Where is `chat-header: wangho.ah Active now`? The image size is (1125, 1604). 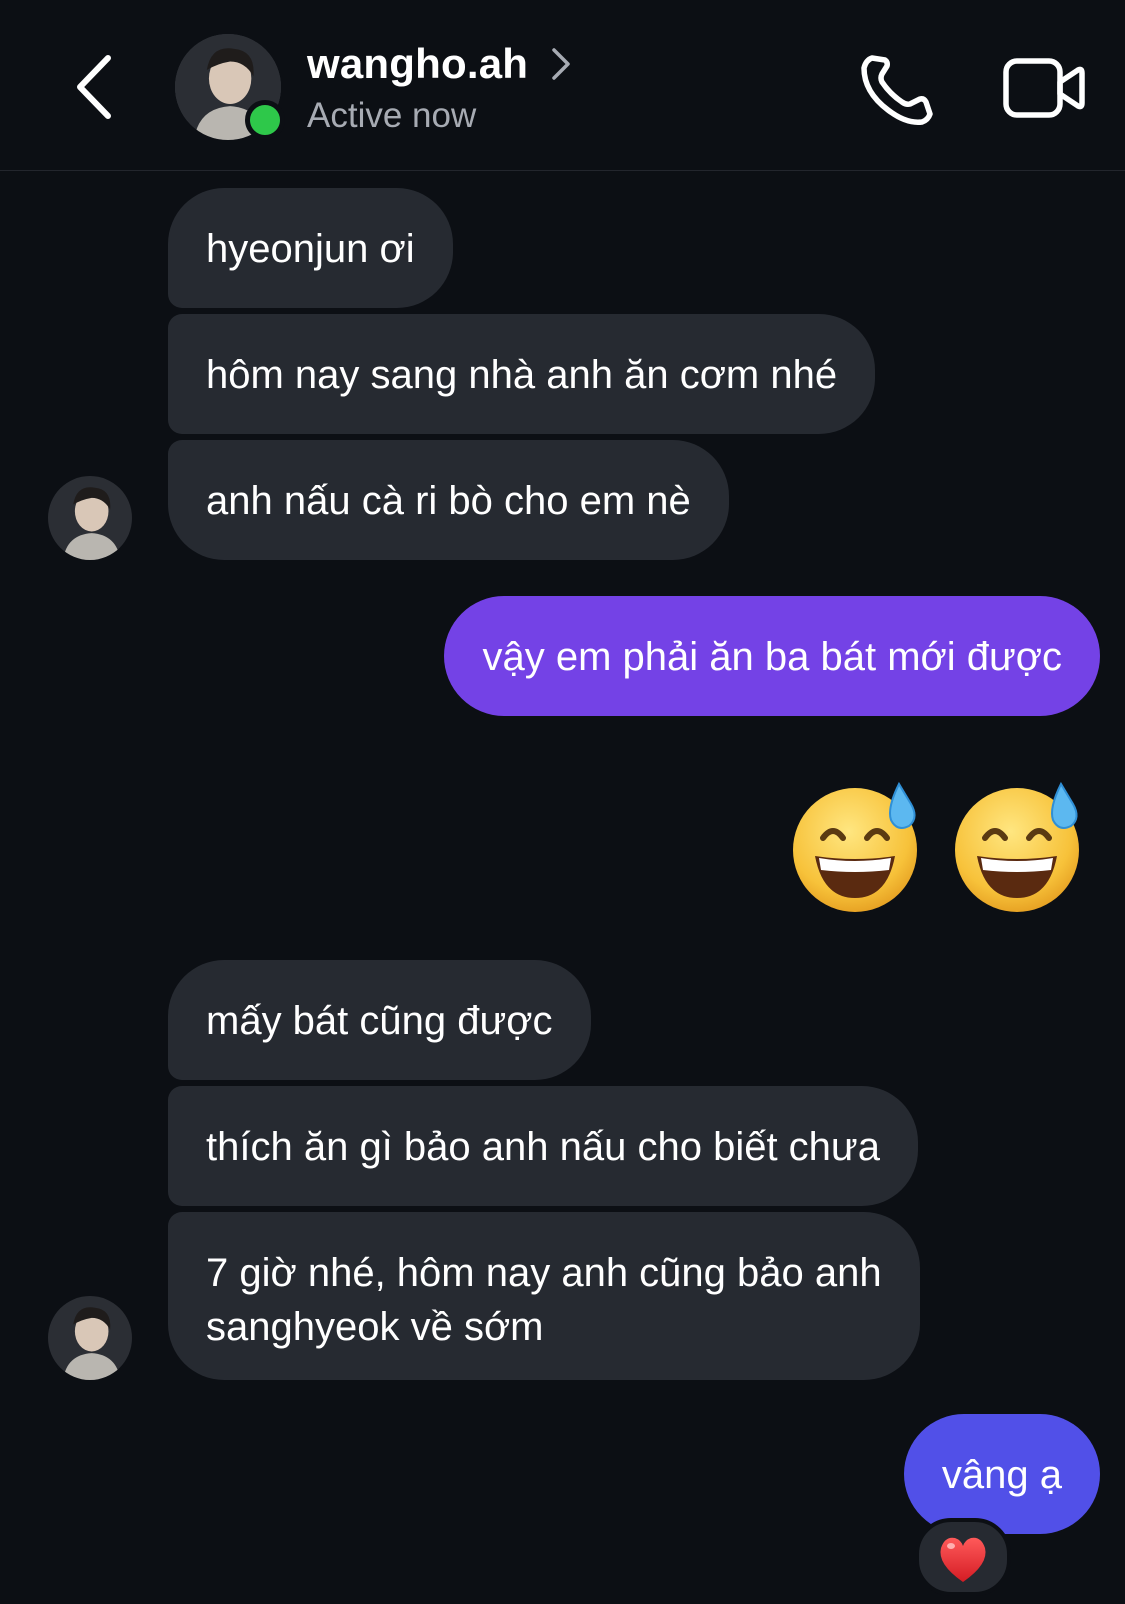 chat-header: wangho.ah Active now is located at coordinates (562, 85).